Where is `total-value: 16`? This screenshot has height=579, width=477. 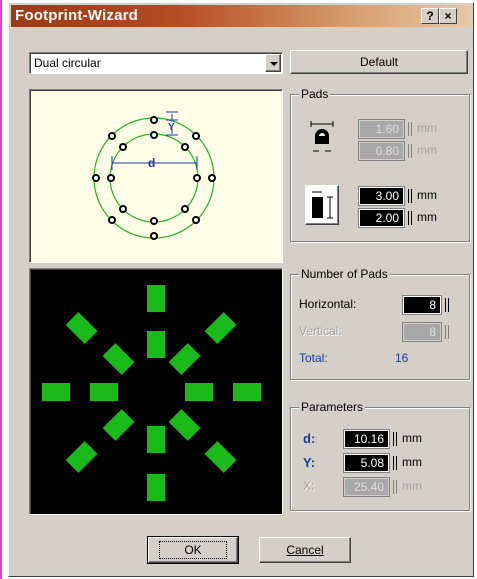
total-value: 16 is located at coordinates (402, 358).